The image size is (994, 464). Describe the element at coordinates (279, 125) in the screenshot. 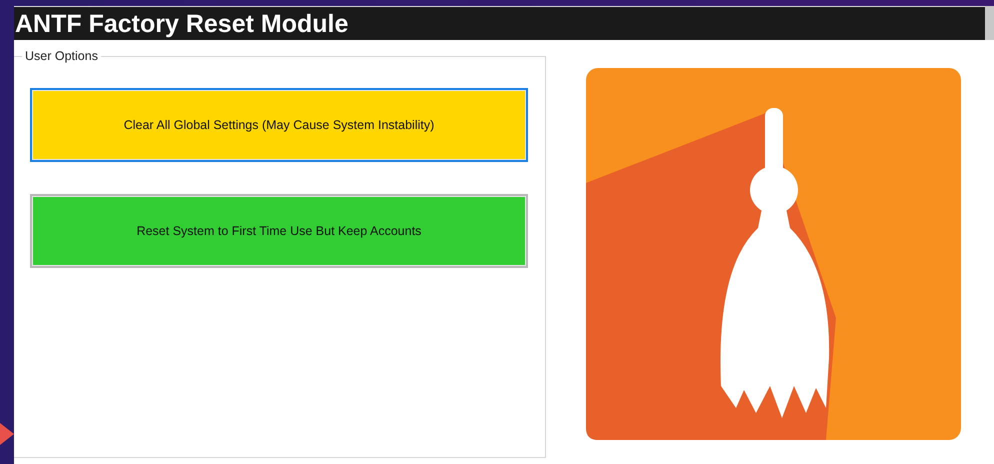

I see `action-button: Clear All Global Settings (May Cause System Instability)` at that location.